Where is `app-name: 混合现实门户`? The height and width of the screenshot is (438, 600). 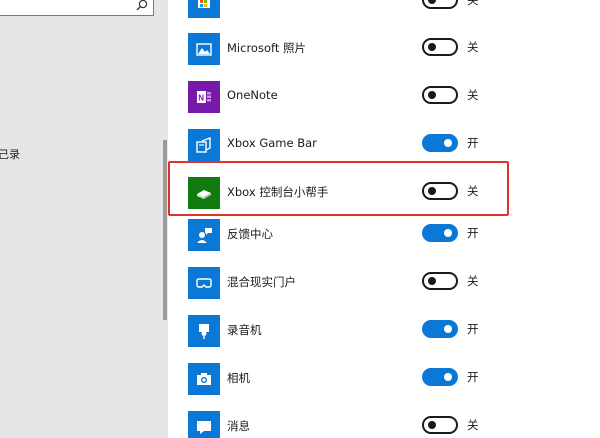
app-name: 混合现实门户 is located at coordinates (261, 282).